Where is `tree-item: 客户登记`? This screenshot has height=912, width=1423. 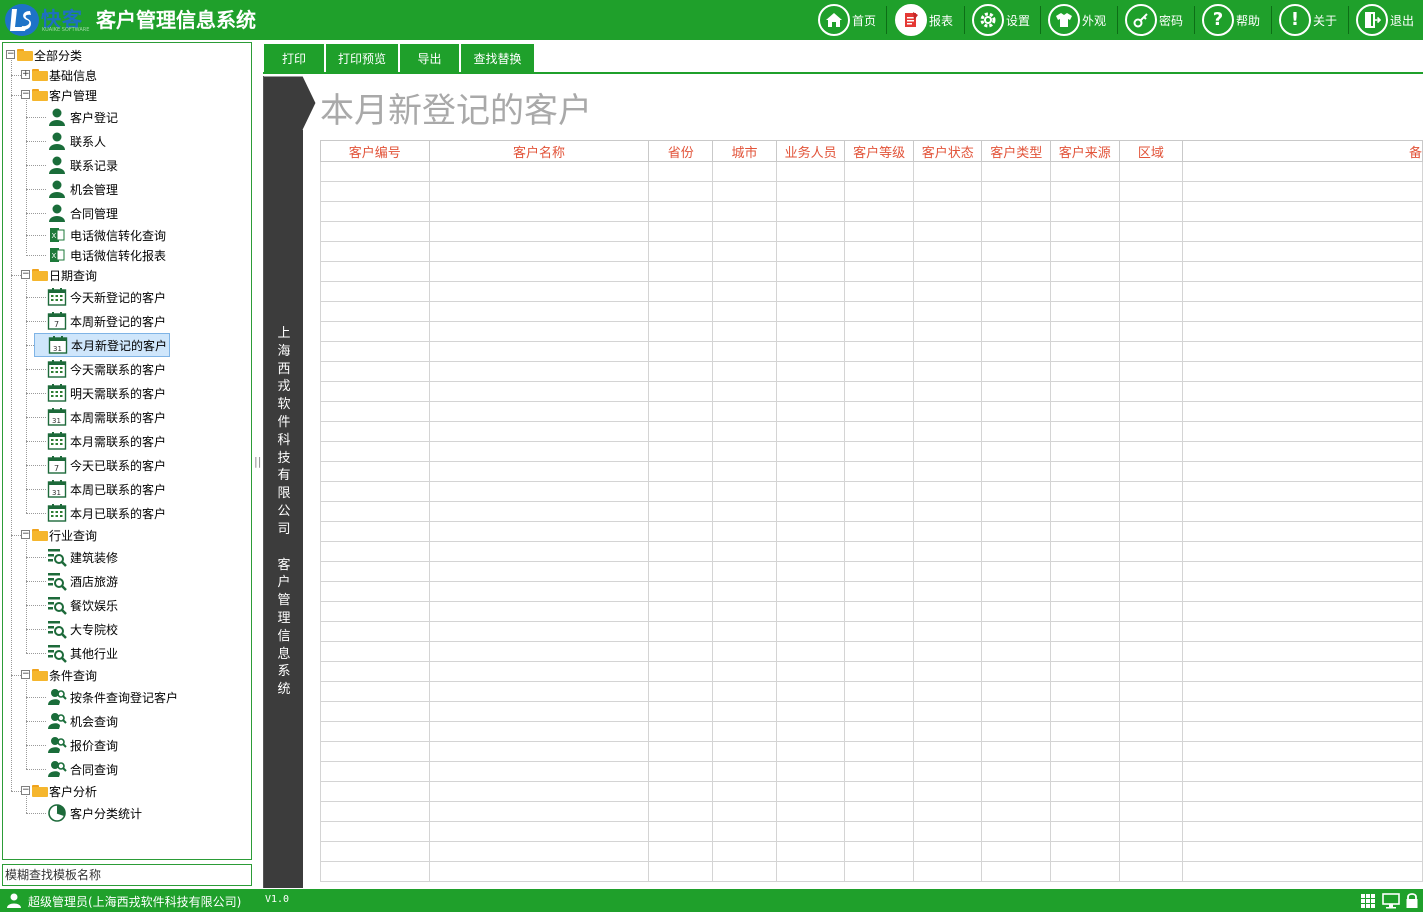 tree-item: 客户登记 is located at coordinates (82, 117).